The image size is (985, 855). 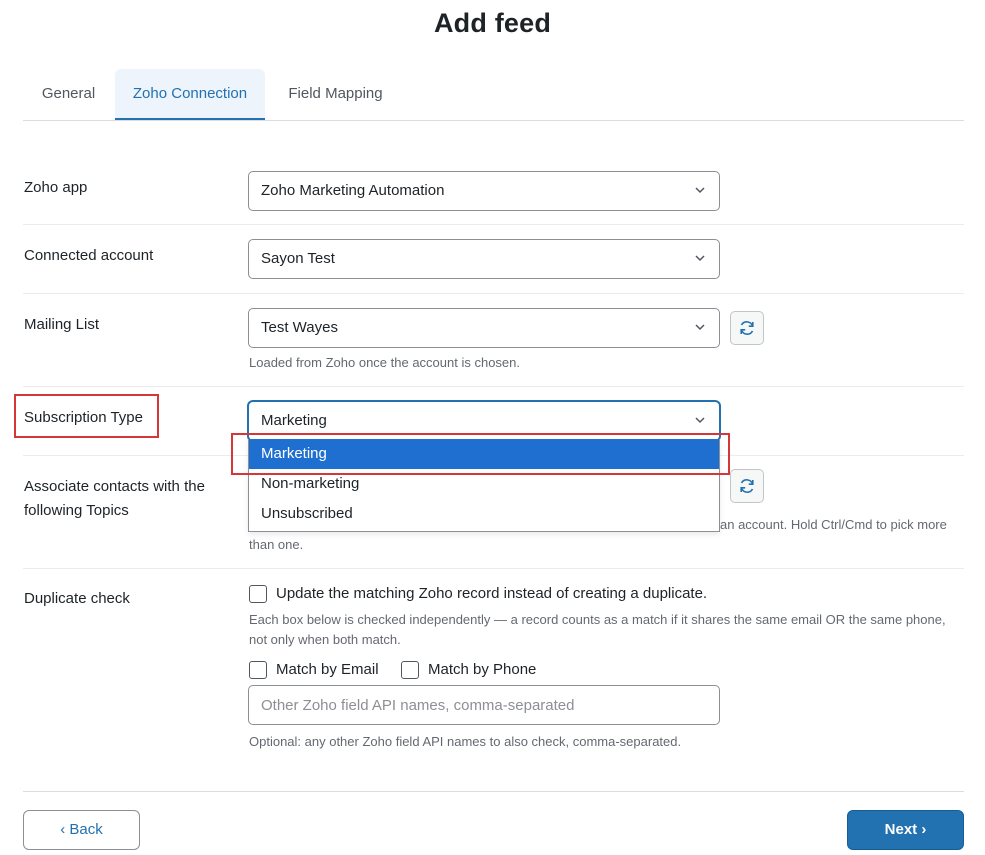 I want to click on connected-account-select: Sayon Test, so click(x=484, y=259).